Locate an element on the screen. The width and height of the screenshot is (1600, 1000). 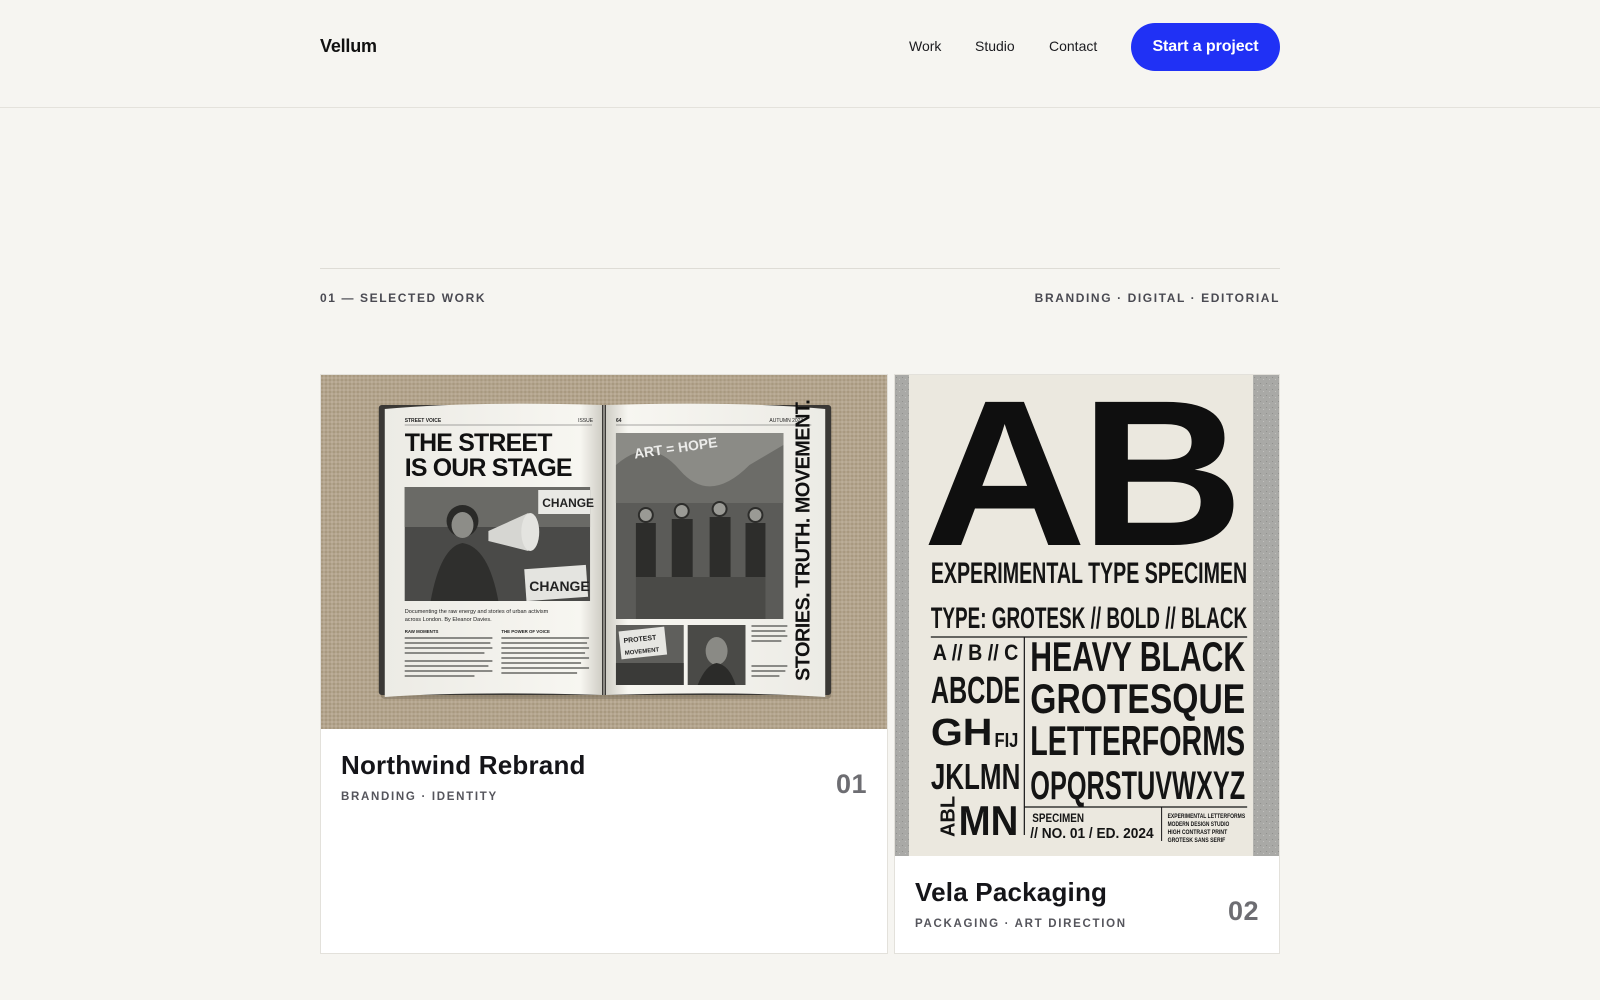
specimen-big-3: LETTERFORMS is located at coordinates (1137, 740).